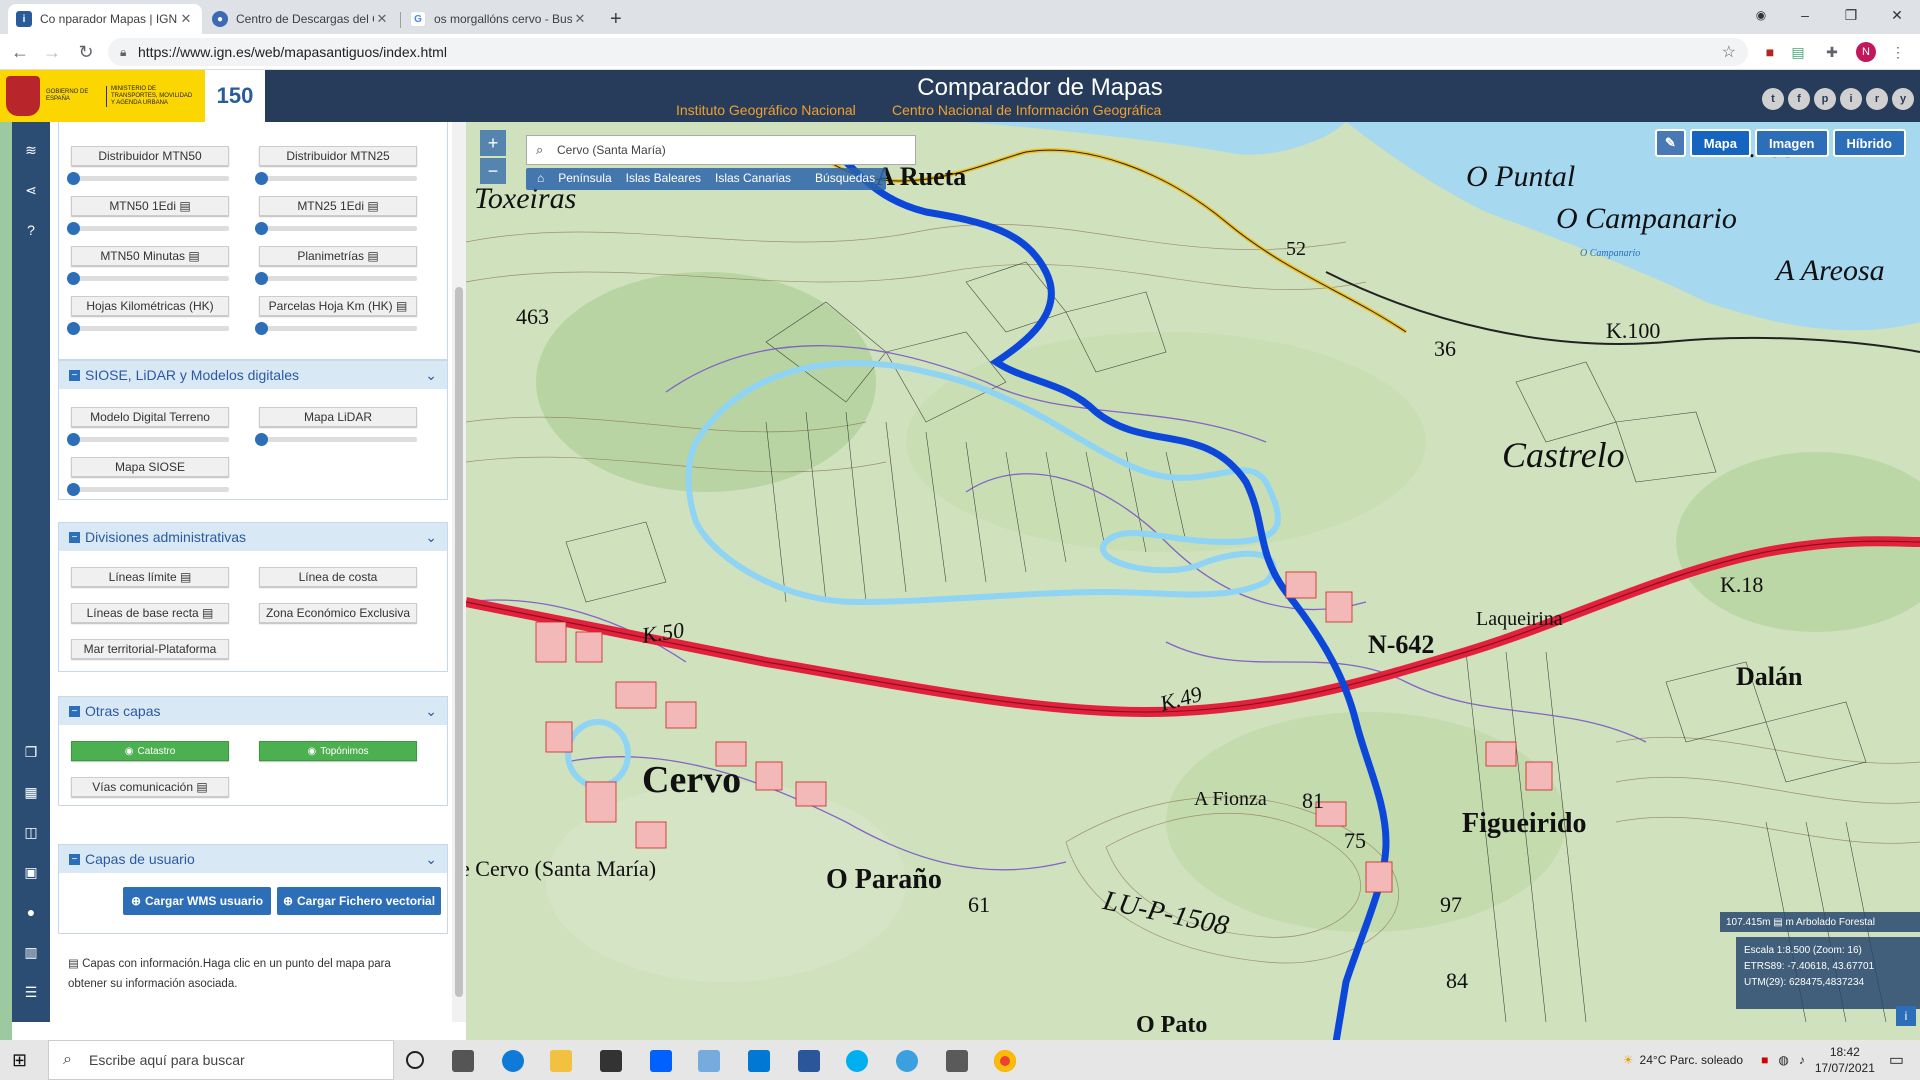 The width and height of the screenshot is (1920, 1080). I want to click on panel-scrollbar, so click(459, 572).